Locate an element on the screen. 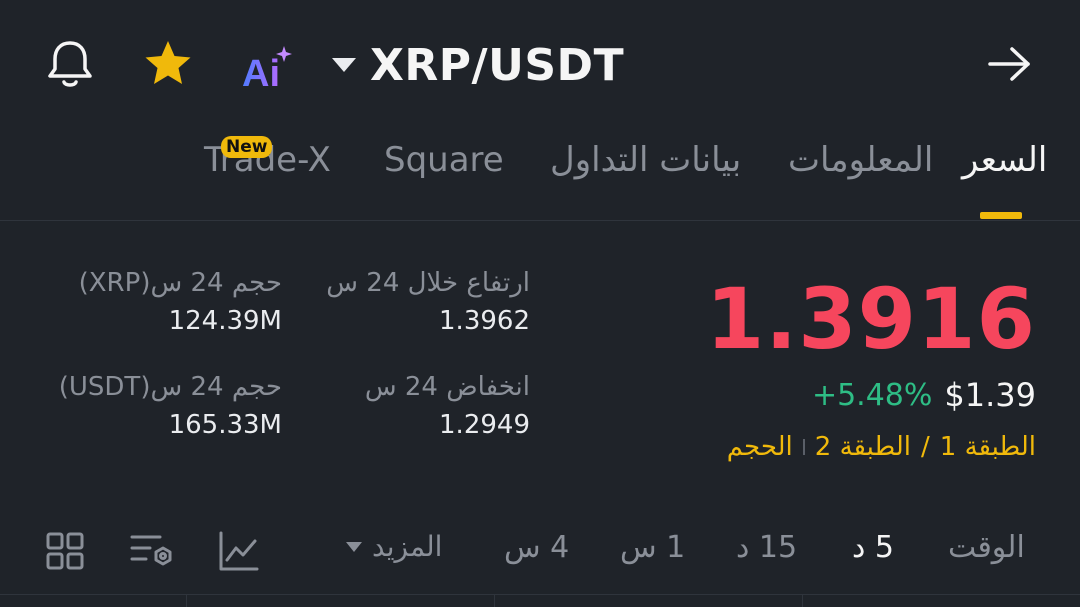  timeframe-4h: 4 س is located at coordinates (536, 547).